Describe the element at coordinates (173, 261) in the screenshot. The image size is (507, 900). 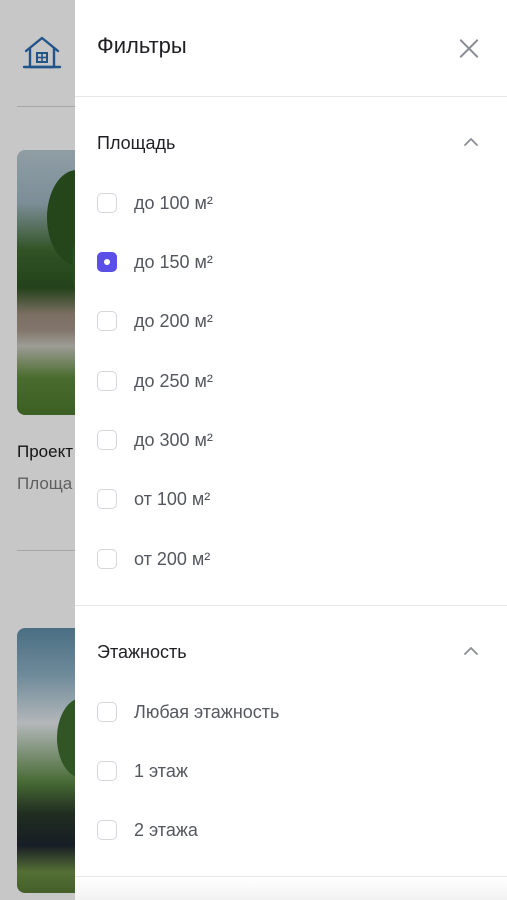
I see `option-label: до 150 м²` at that location.